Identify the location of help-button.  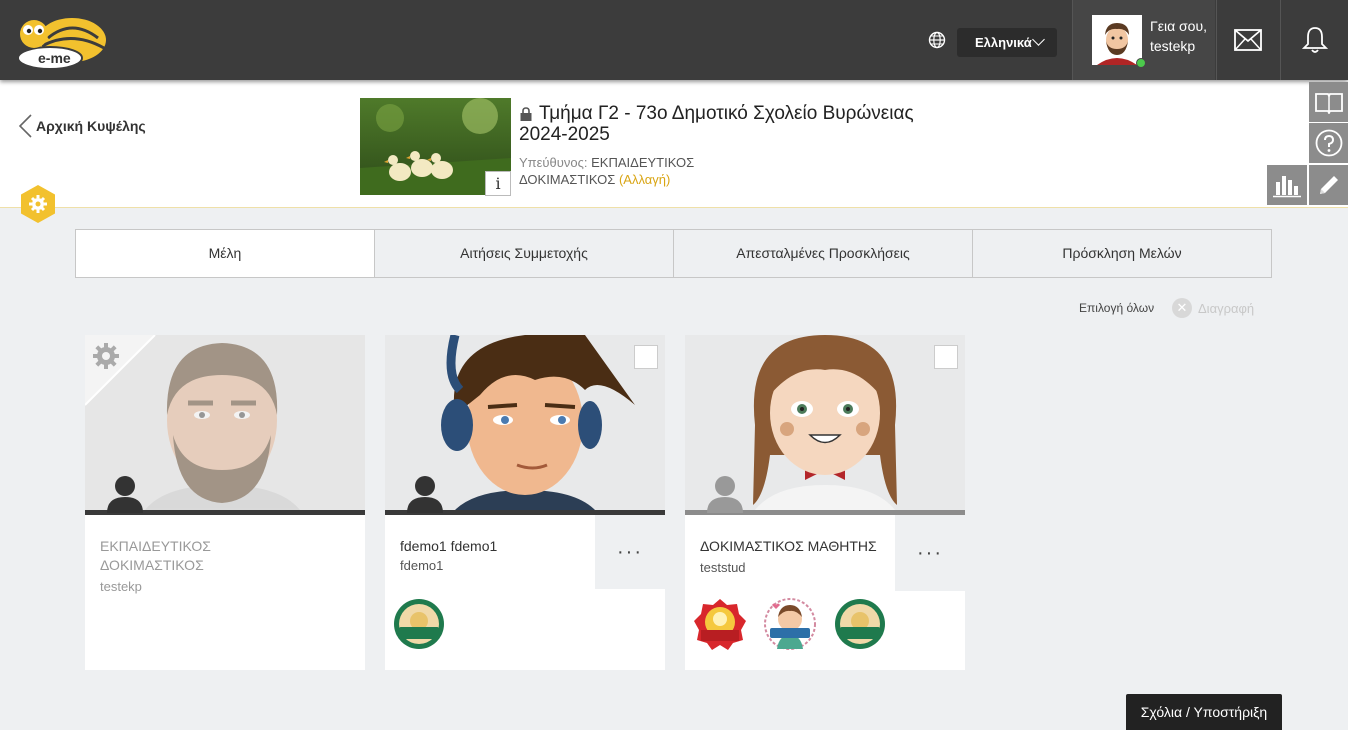
(1328, 143).